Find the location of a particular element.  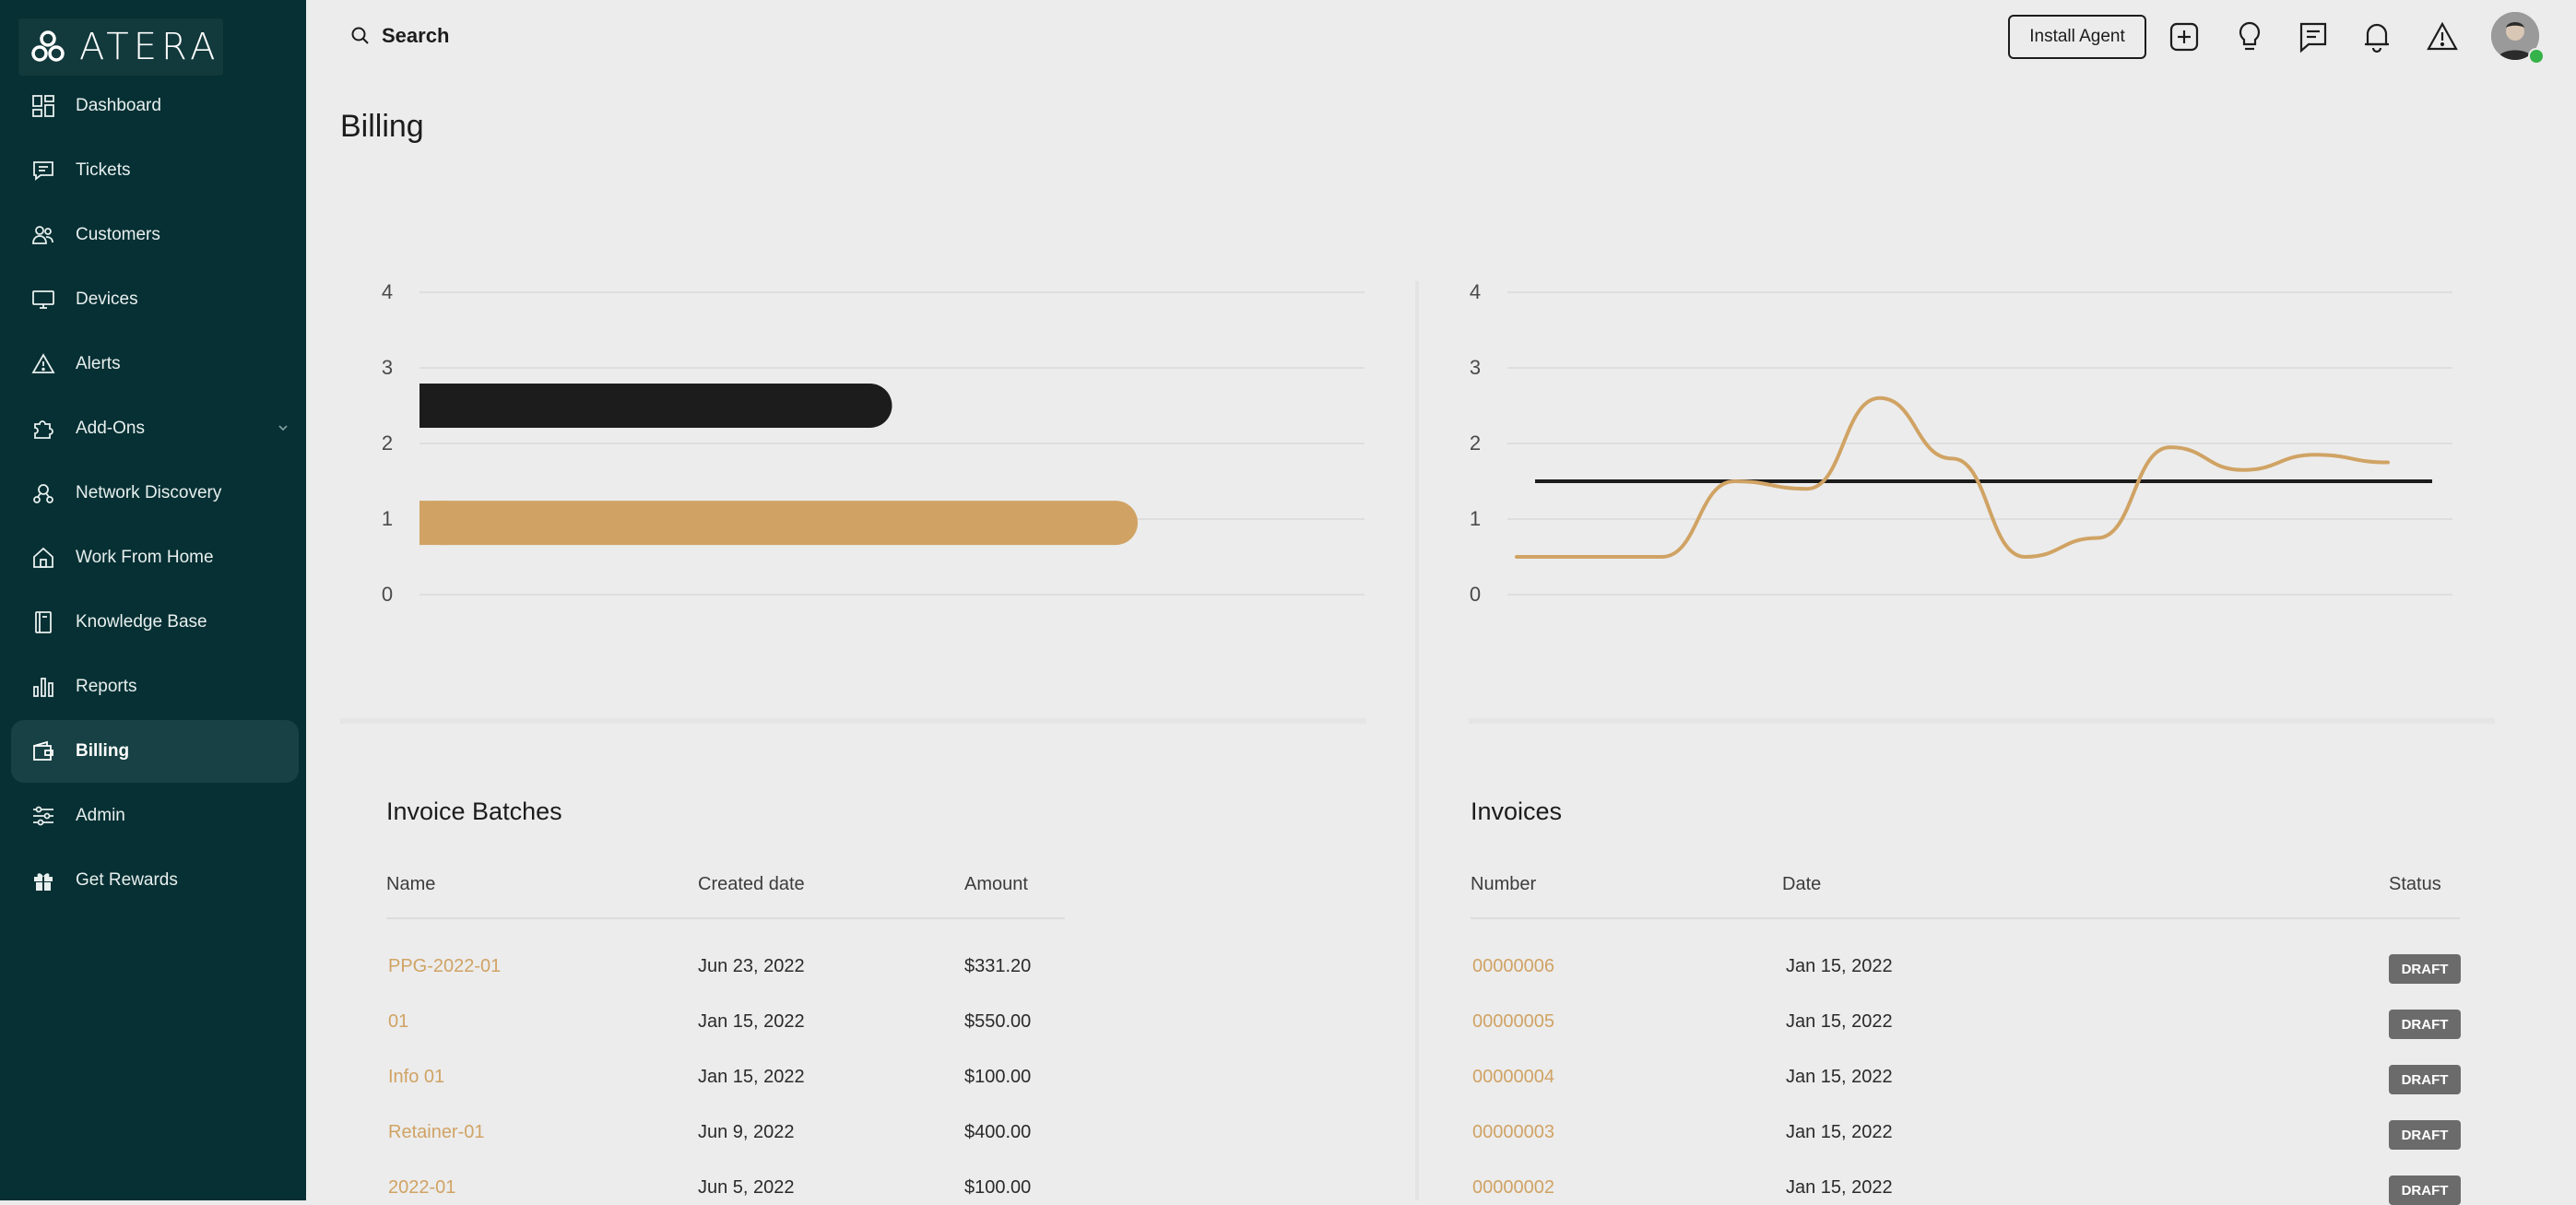

search-bar: Search is located at coordinates (399, 36).